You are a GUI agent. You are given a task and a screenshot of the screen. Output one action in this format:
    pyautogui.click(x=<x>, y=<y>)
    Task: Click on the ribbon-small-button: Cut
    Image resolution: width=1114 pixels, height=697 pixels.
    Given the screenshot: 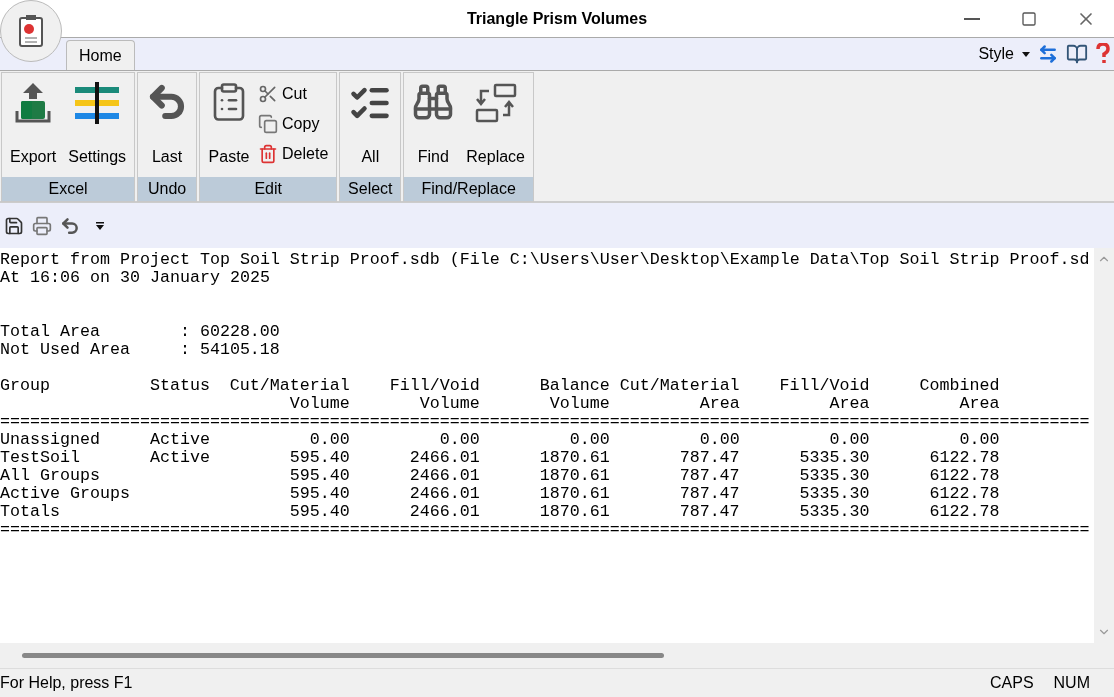 What is the action you would take?
    pyautogui.click(x=293, y=94)
    